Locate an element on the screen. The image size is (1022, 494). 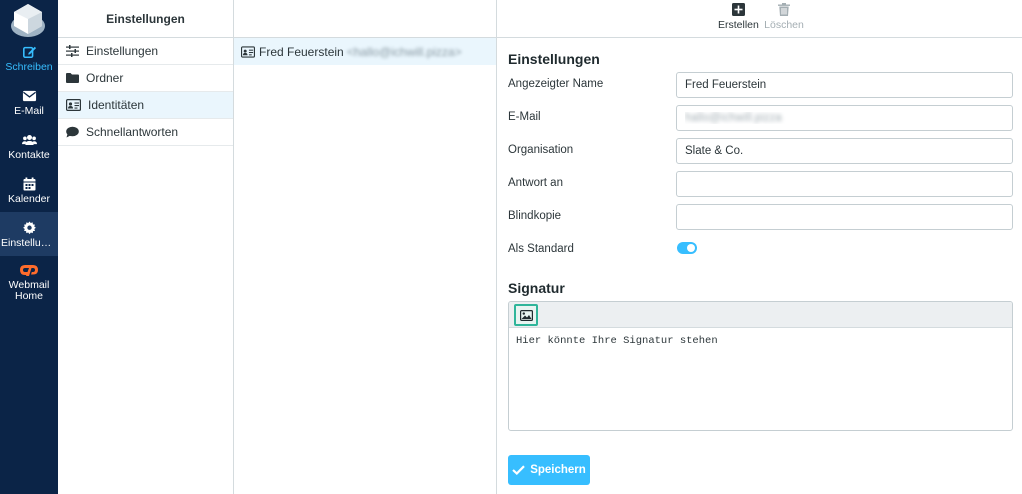
nav-label: Webmail Home is located at coordinates (29, 291).